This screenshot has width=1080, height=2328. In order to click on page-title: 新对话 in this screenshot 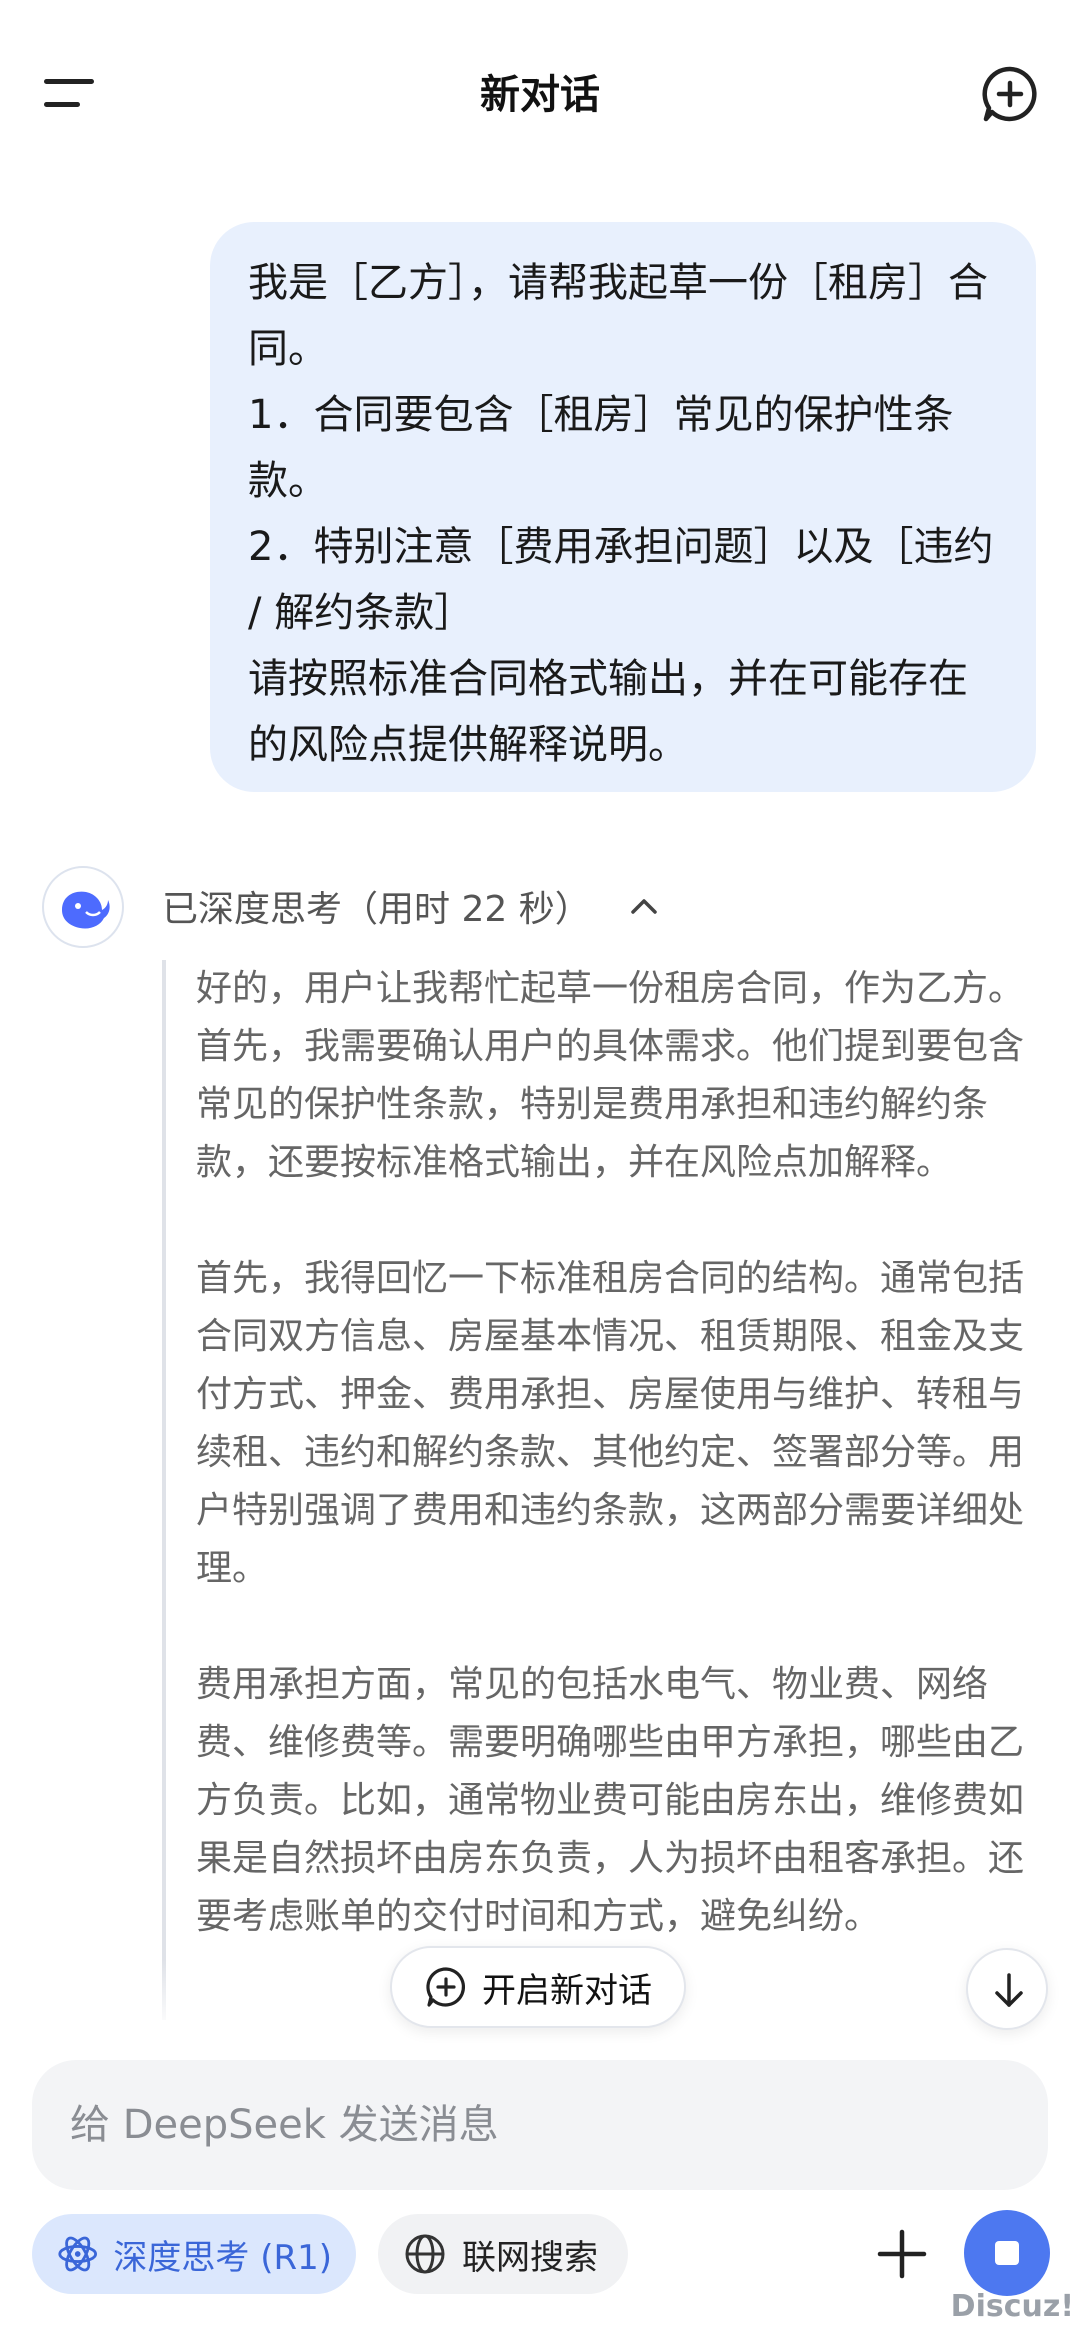, I will do `click(540, 95)`.